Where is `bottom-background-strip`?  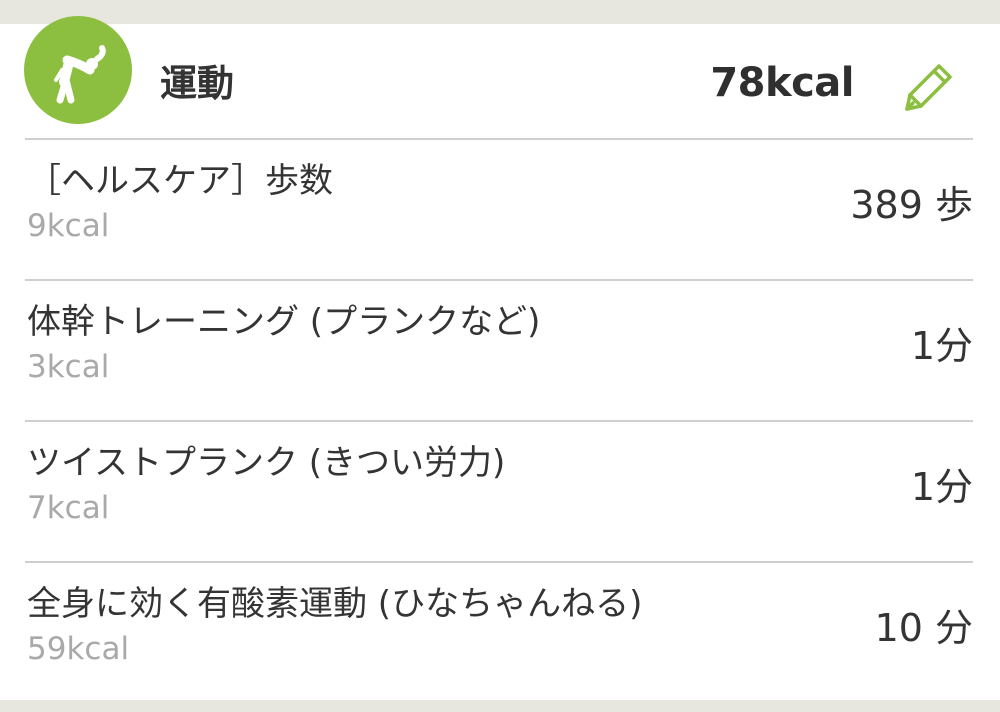
bottom-background-strip is located at coordinates (500, 706).